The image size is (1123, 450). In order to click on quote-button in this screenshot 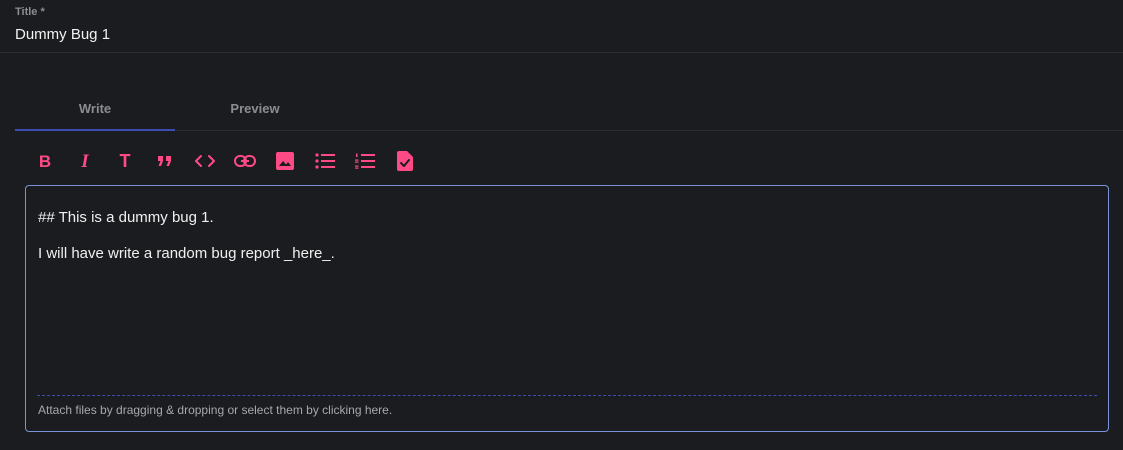, I will do `click(165, 161)`.